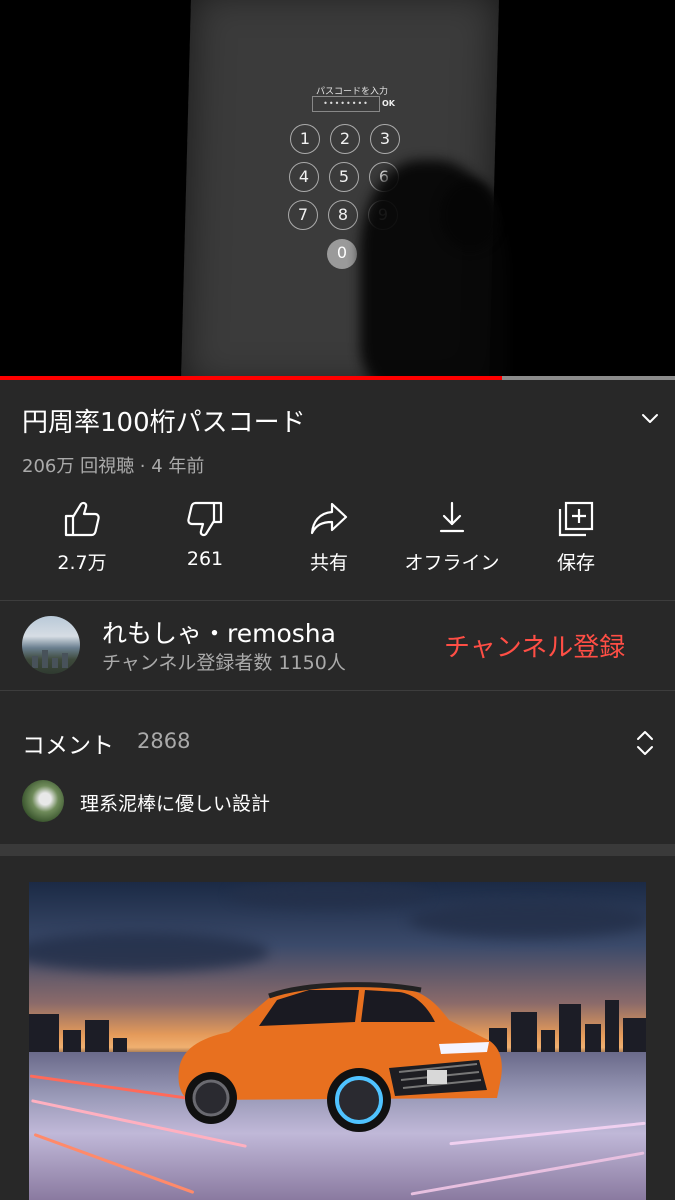 The width and height of the screenshot is (675, 1200). Describe the element at coordinates (175, 802) in the screenshot. I see `top-comment-text: 理系泥棒に優しい設計` at that location.